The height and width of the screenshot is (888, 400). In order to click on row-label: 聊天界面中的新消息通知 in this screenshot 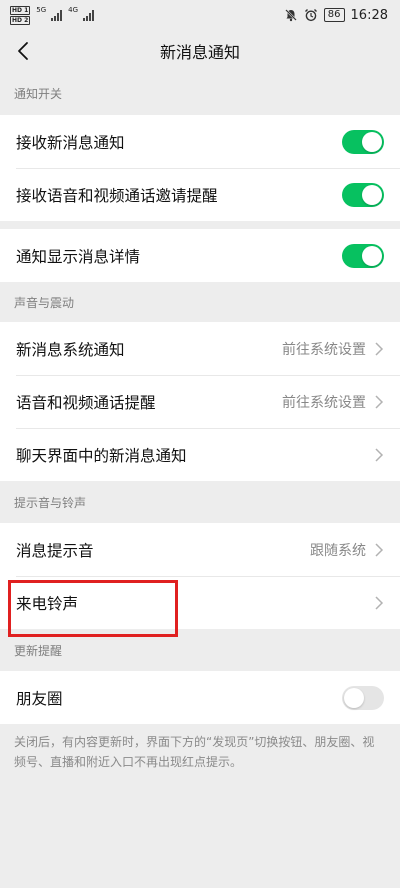, I will do `click(101, 455)`.